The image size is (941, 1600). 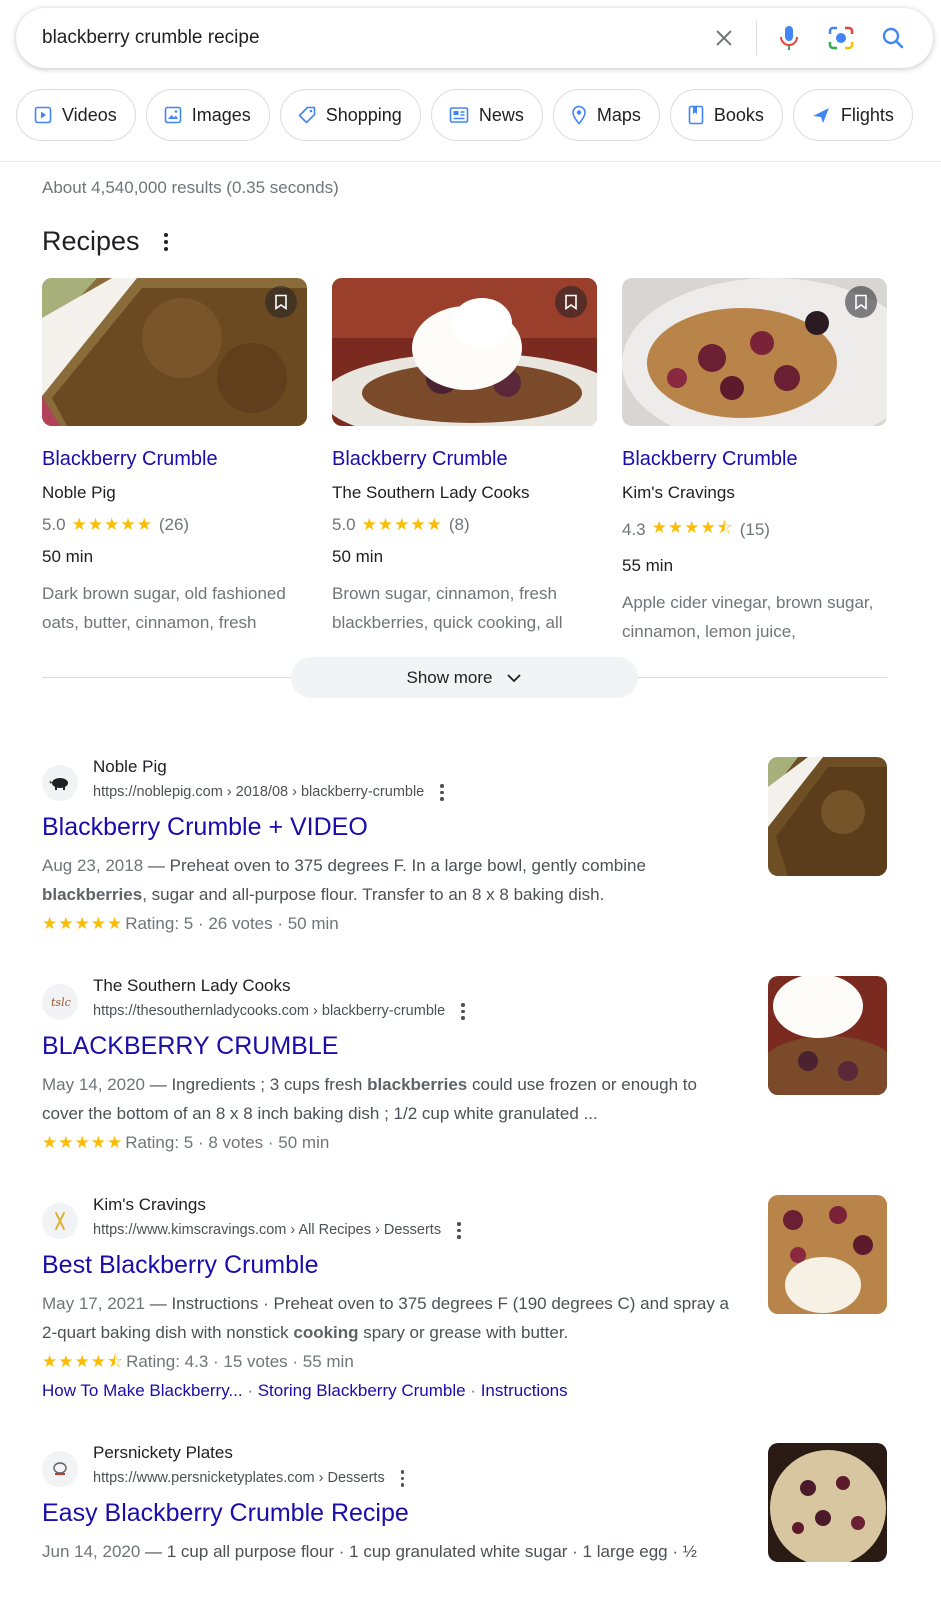 What do you see at coordinates (91, 241) in the screenshot?
I see `recipes-heading-text: Recipes` at bounding box center [91, 241].